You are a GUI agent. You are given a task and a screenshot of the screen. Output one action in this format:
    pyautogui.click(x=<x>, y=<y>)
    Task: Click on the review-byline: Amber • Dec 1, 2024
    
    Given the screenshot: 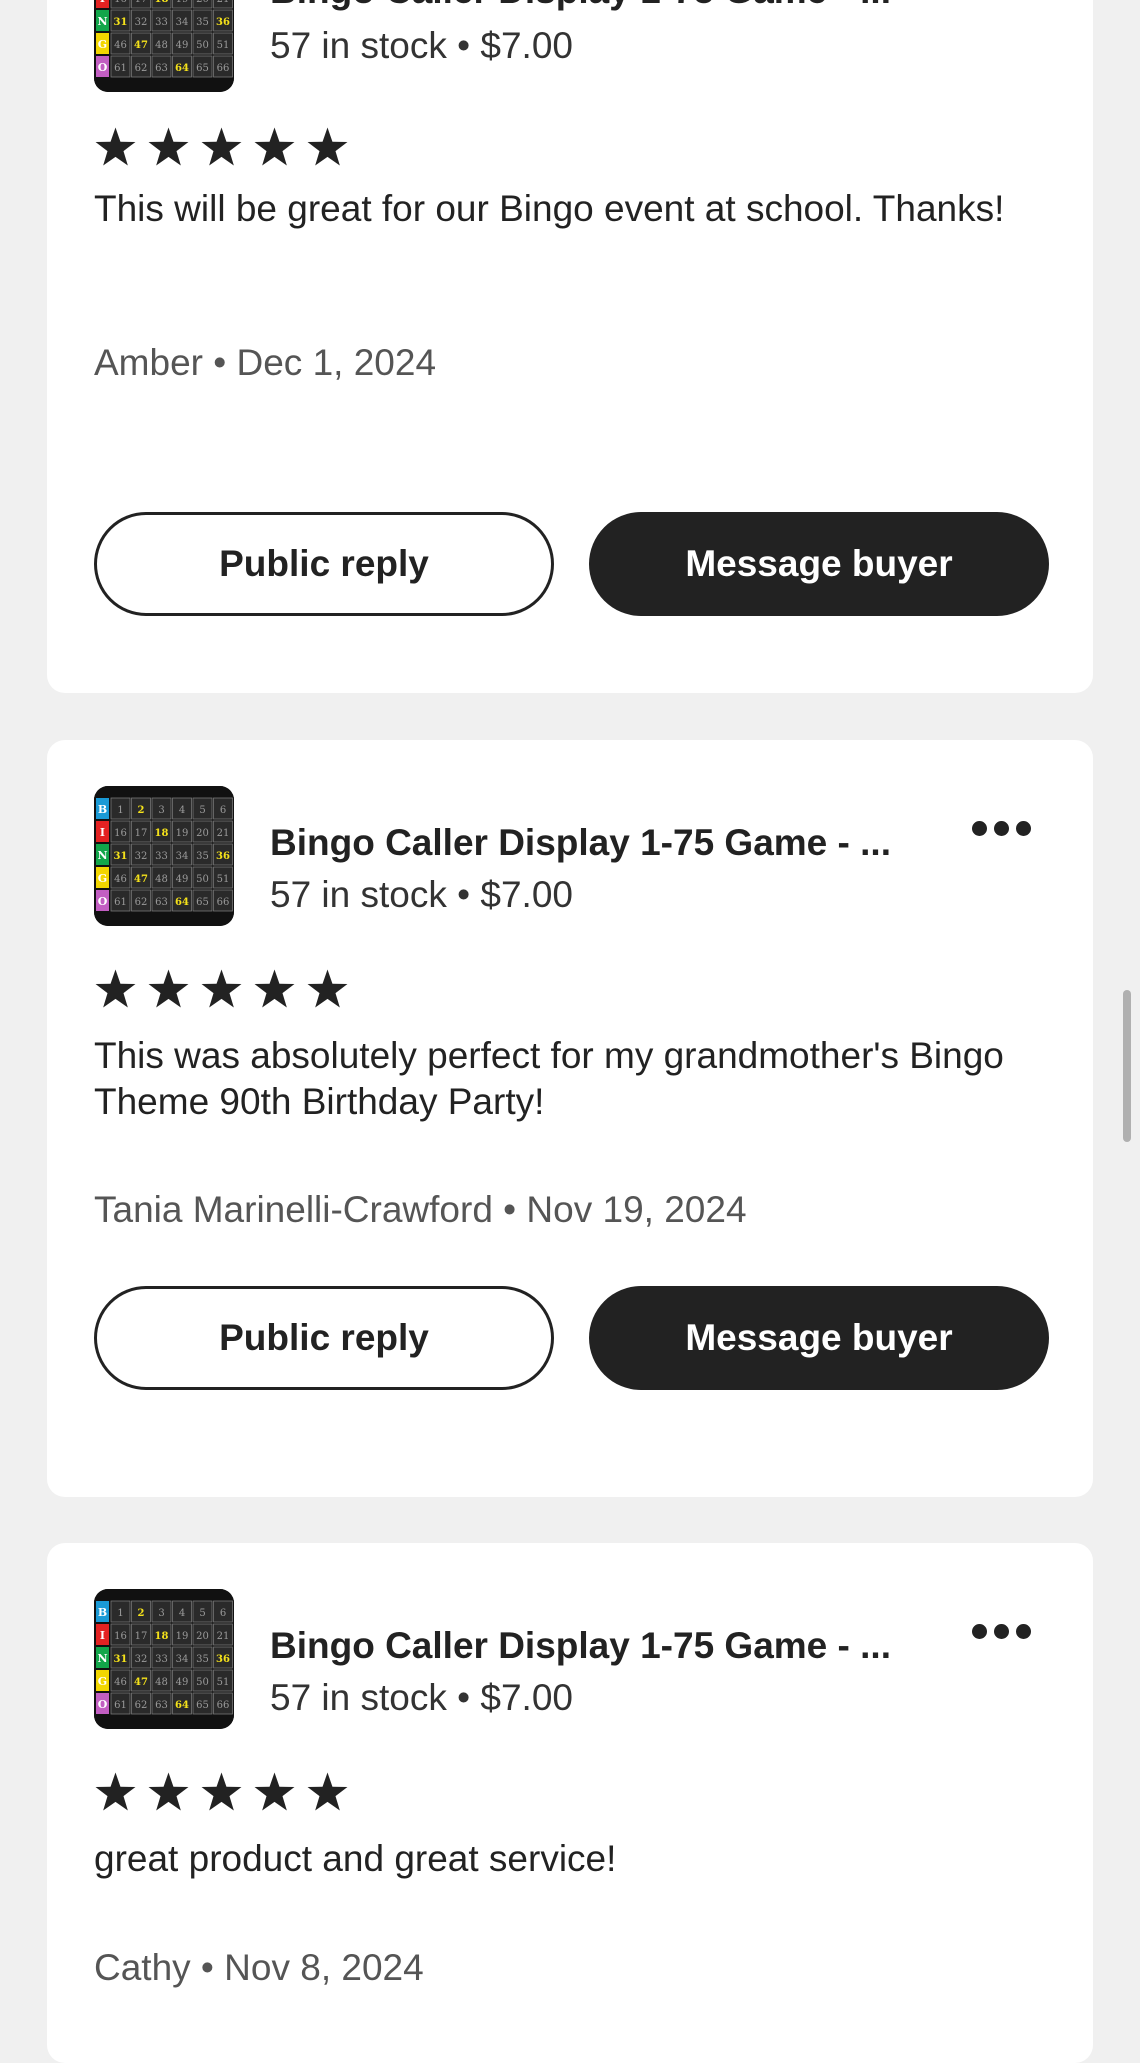 What is the action you would take?
    pyautogui.click(x=265, y=362)
    